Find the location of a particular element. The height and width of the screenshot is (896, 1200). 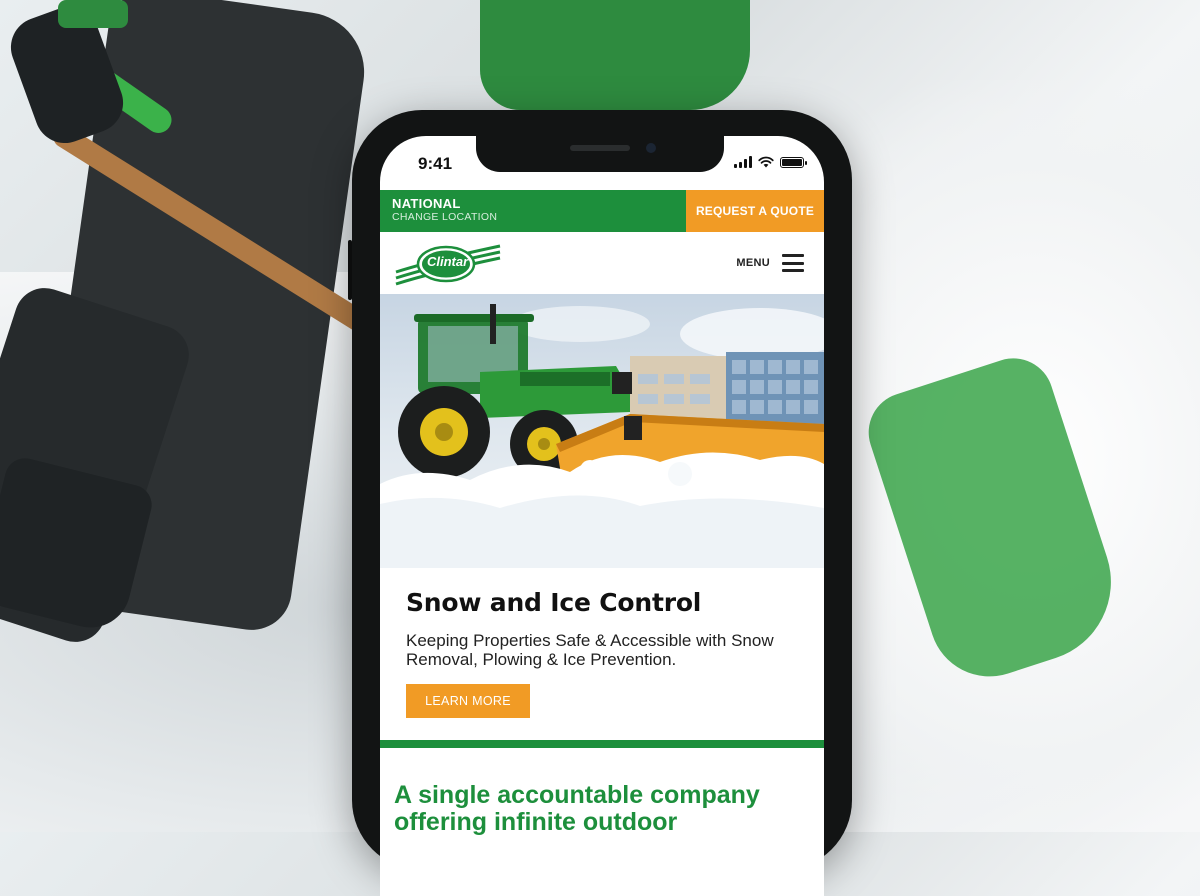

tractor-plow-illustration is located at coordinates (602, 436).